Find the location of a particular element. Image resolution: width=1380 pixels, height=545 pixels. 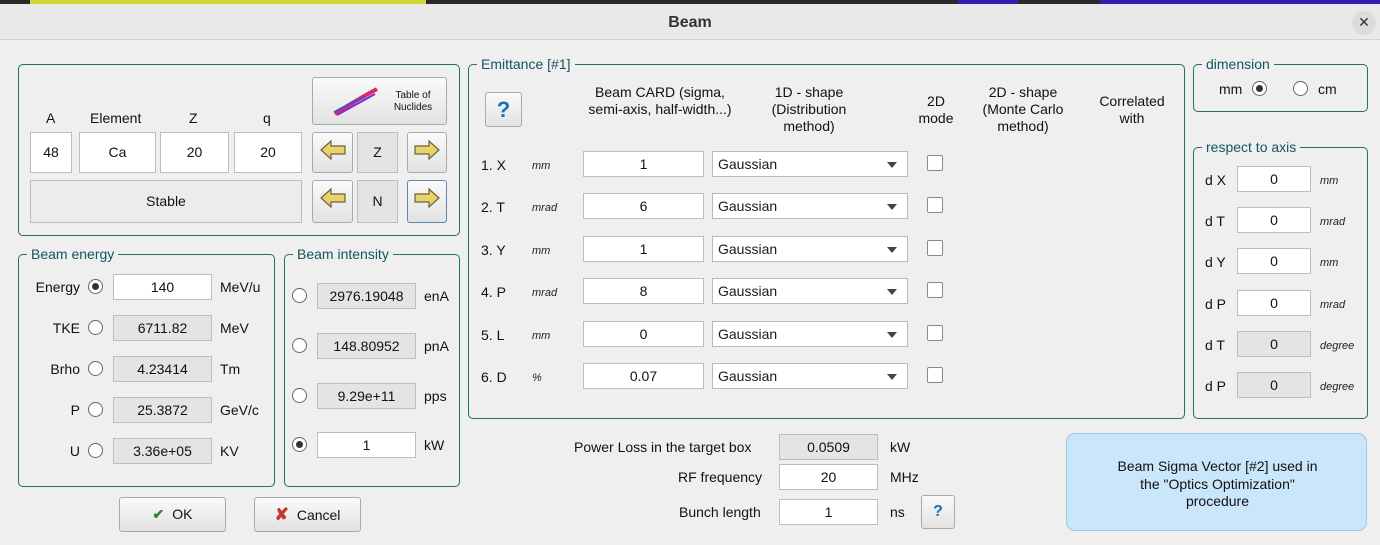

beam-card-input: 0 is located at coordinates (643, 333).